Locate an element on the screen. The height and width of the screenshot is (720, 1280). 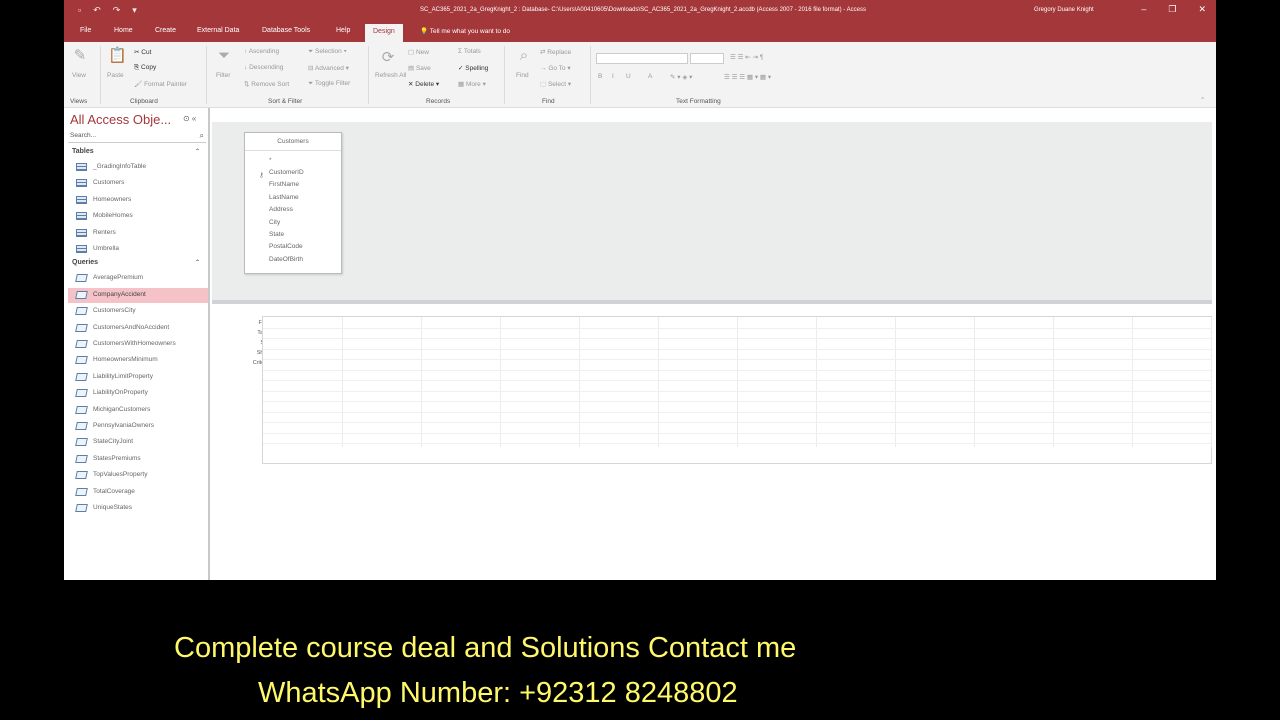
nav-query-item: CustomersWithHomeowners is located at coordinates (138, 344).